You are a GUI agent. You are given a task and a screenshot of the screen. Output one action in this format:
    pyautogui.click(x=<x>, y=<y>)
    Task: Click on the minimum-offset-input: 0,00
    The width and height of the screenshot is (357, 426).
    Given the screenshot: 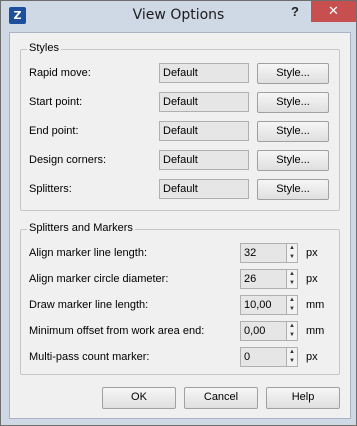 What is the action you would take?
    pyautogui.click(x=263, y=331)
    